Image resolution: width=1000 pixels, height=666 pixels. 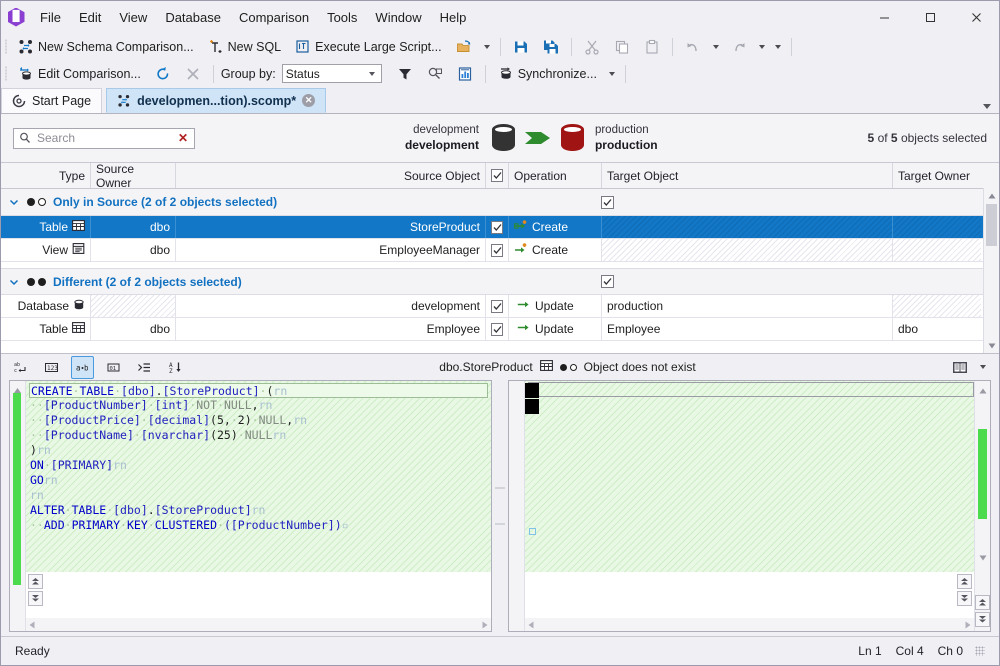 What do you see at coordinates (982, 390) in the screenshot?
I see `target-scroll-up-icon` at bounding box center [982, 390].